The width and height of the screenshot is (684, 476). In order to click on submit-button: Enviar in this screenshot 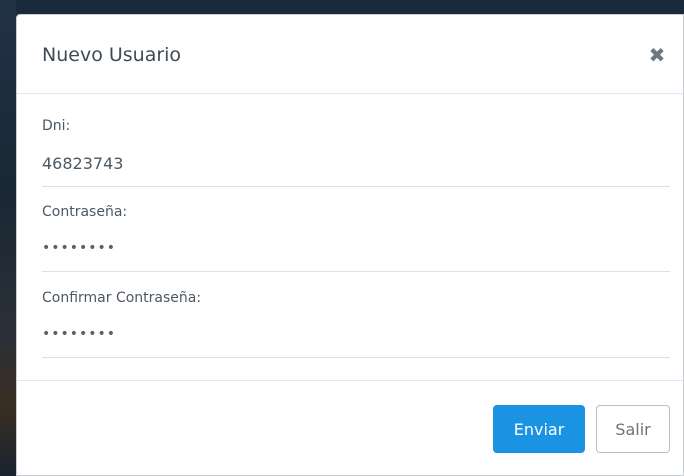, I will do `click(539, 429)`.